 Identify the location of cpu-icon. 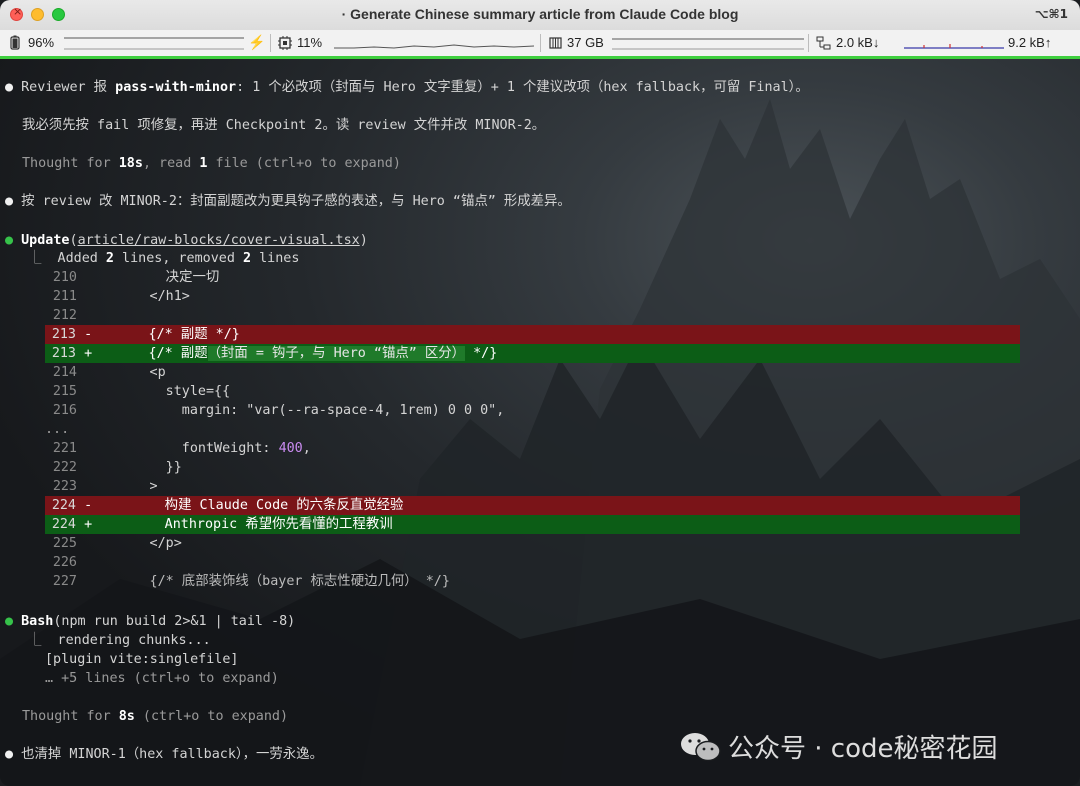
(285, 42).